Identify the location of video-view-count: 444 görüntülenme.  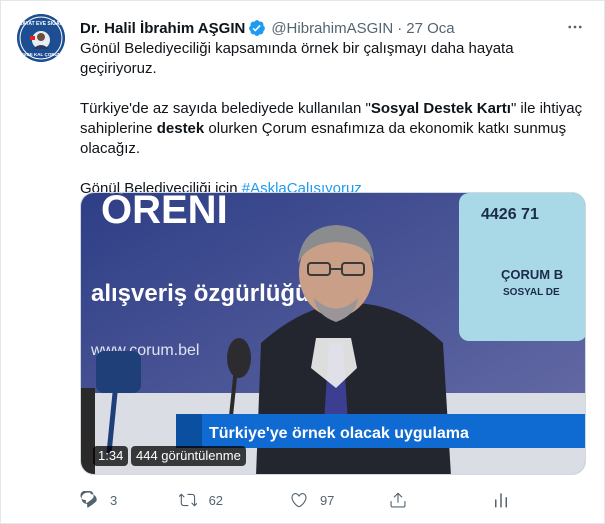
(188, 456).